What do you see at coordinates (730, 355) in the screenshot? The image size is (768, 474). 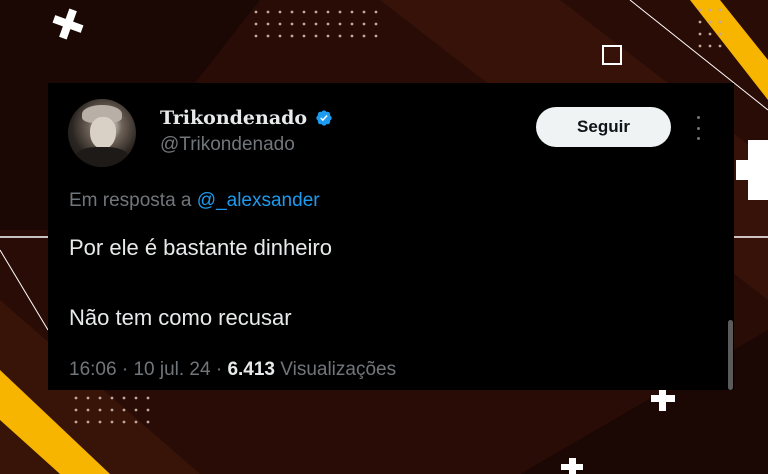 I see `scrollbar` at bounding box center [730, 355].